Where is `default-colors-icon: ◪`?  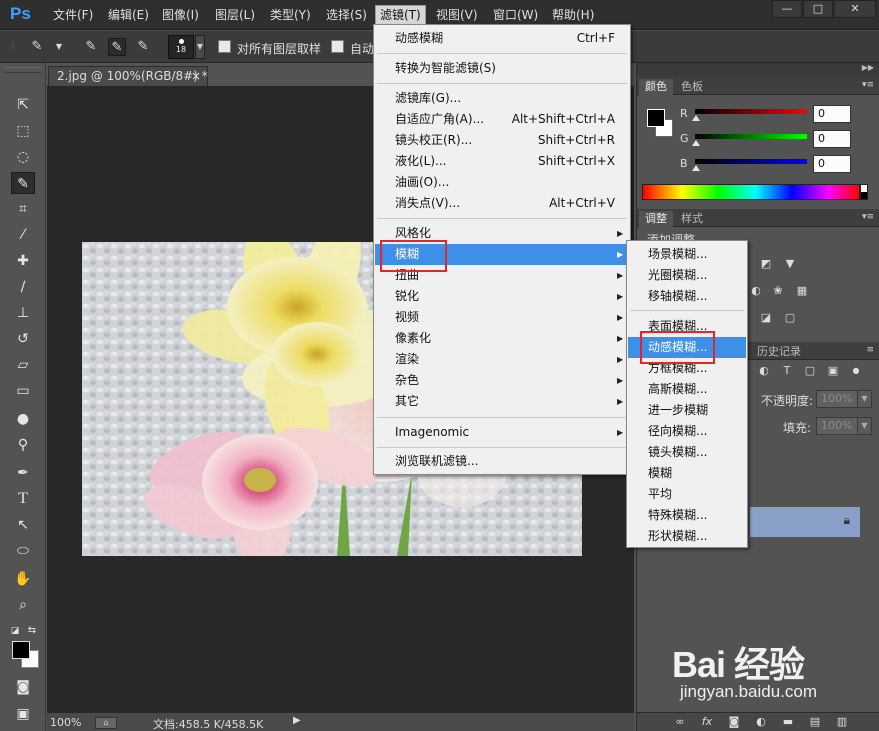 default-colors-icon: ◪ is located at coordinates (15, 631).